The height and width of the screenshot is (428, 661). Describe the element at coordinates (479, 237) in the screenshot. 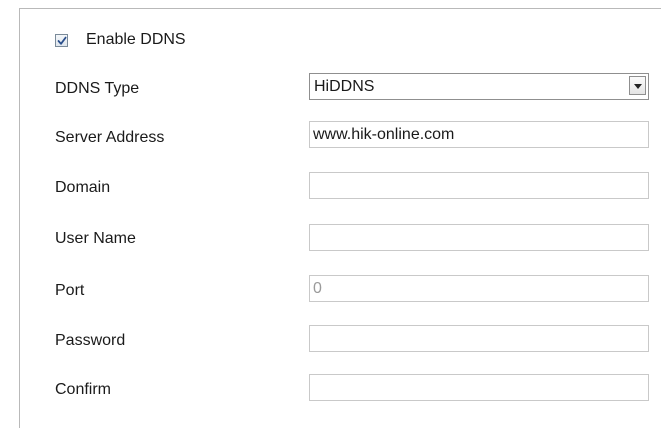

I see `user-name-input` at that location.